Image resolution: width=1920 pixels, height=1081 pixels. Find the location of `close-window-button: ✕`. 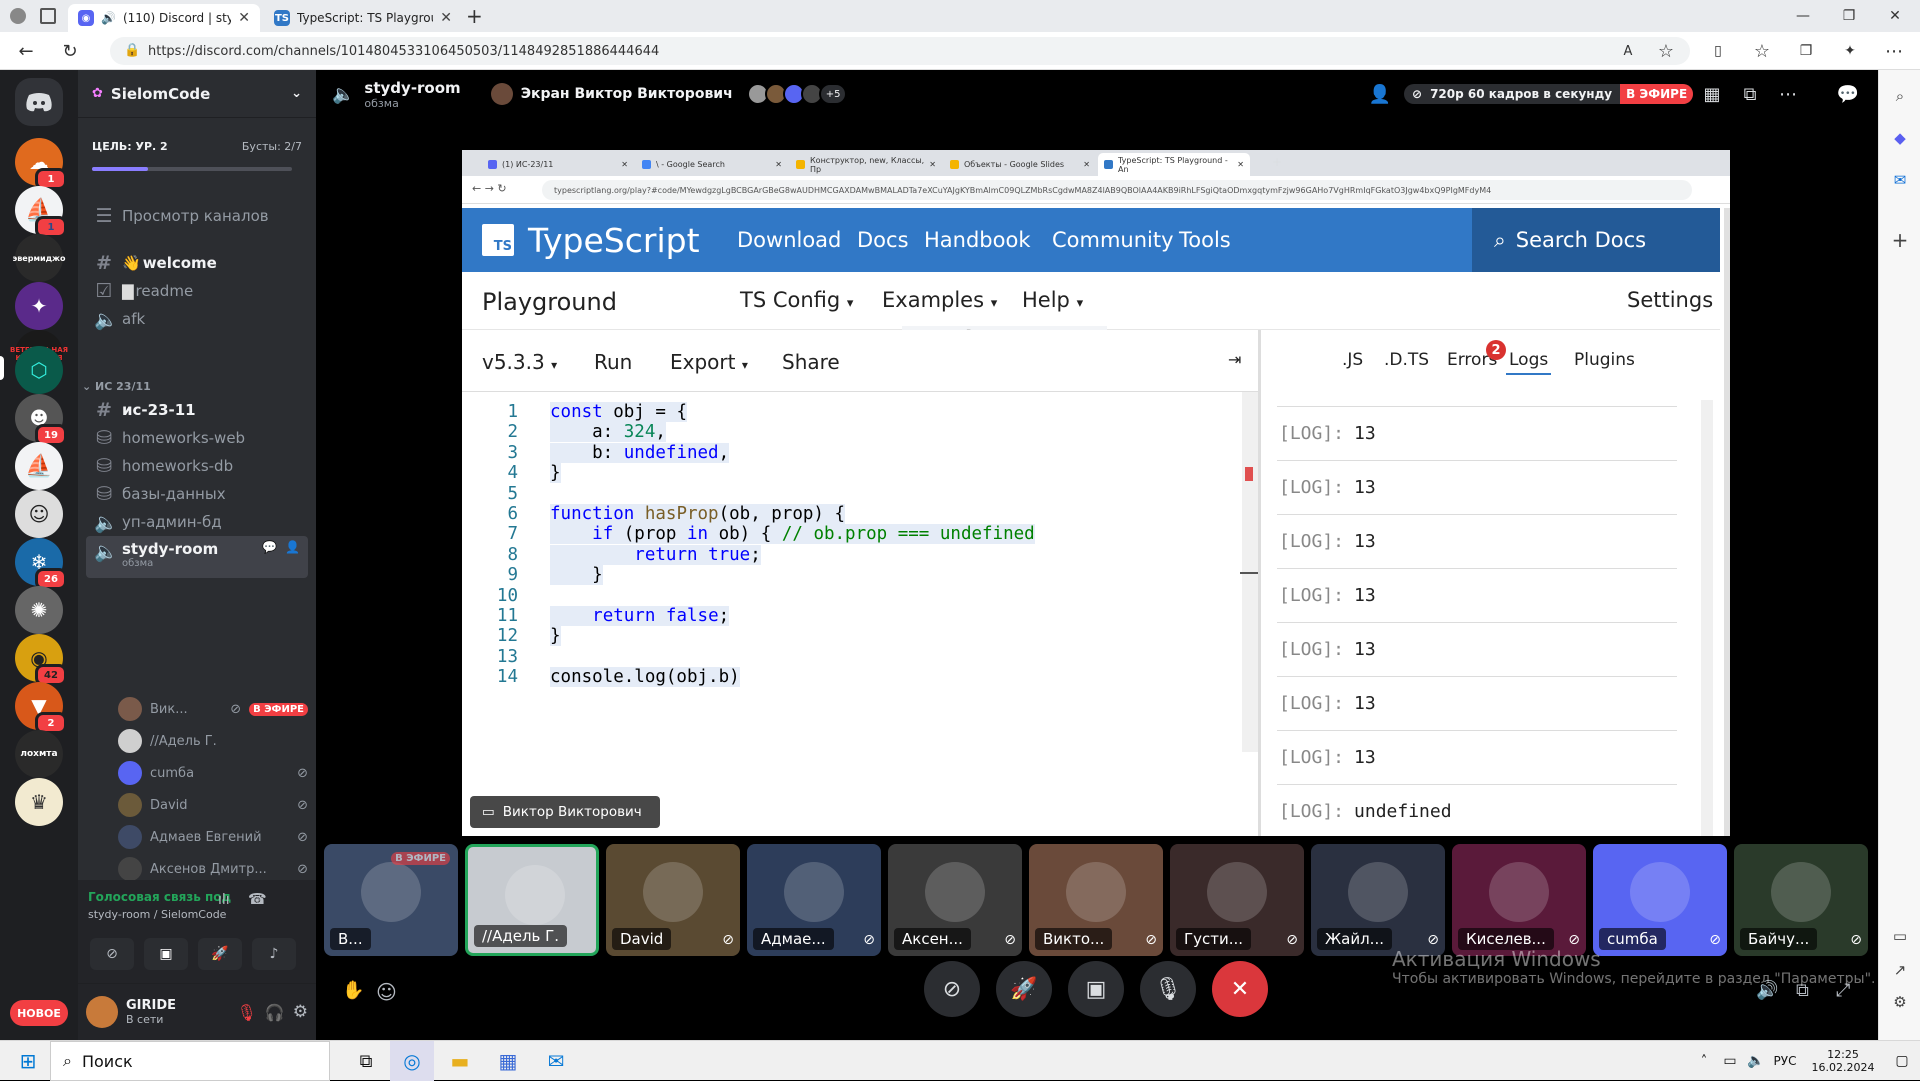

close-window-button: ✕ is located at coordinates (1895, 16).